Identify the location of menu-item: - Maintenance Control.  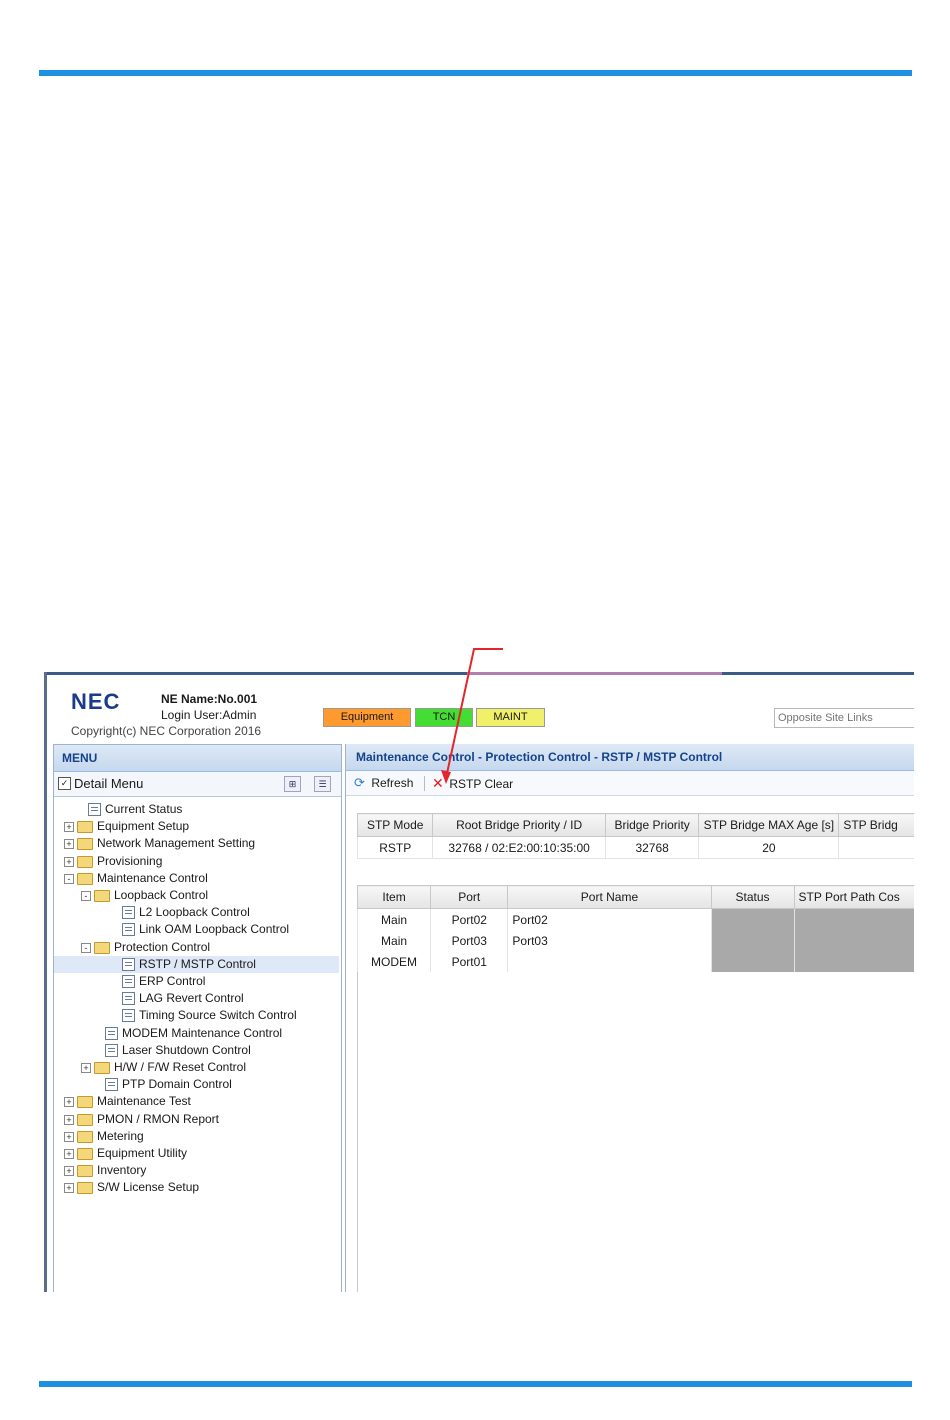
(196, 878).